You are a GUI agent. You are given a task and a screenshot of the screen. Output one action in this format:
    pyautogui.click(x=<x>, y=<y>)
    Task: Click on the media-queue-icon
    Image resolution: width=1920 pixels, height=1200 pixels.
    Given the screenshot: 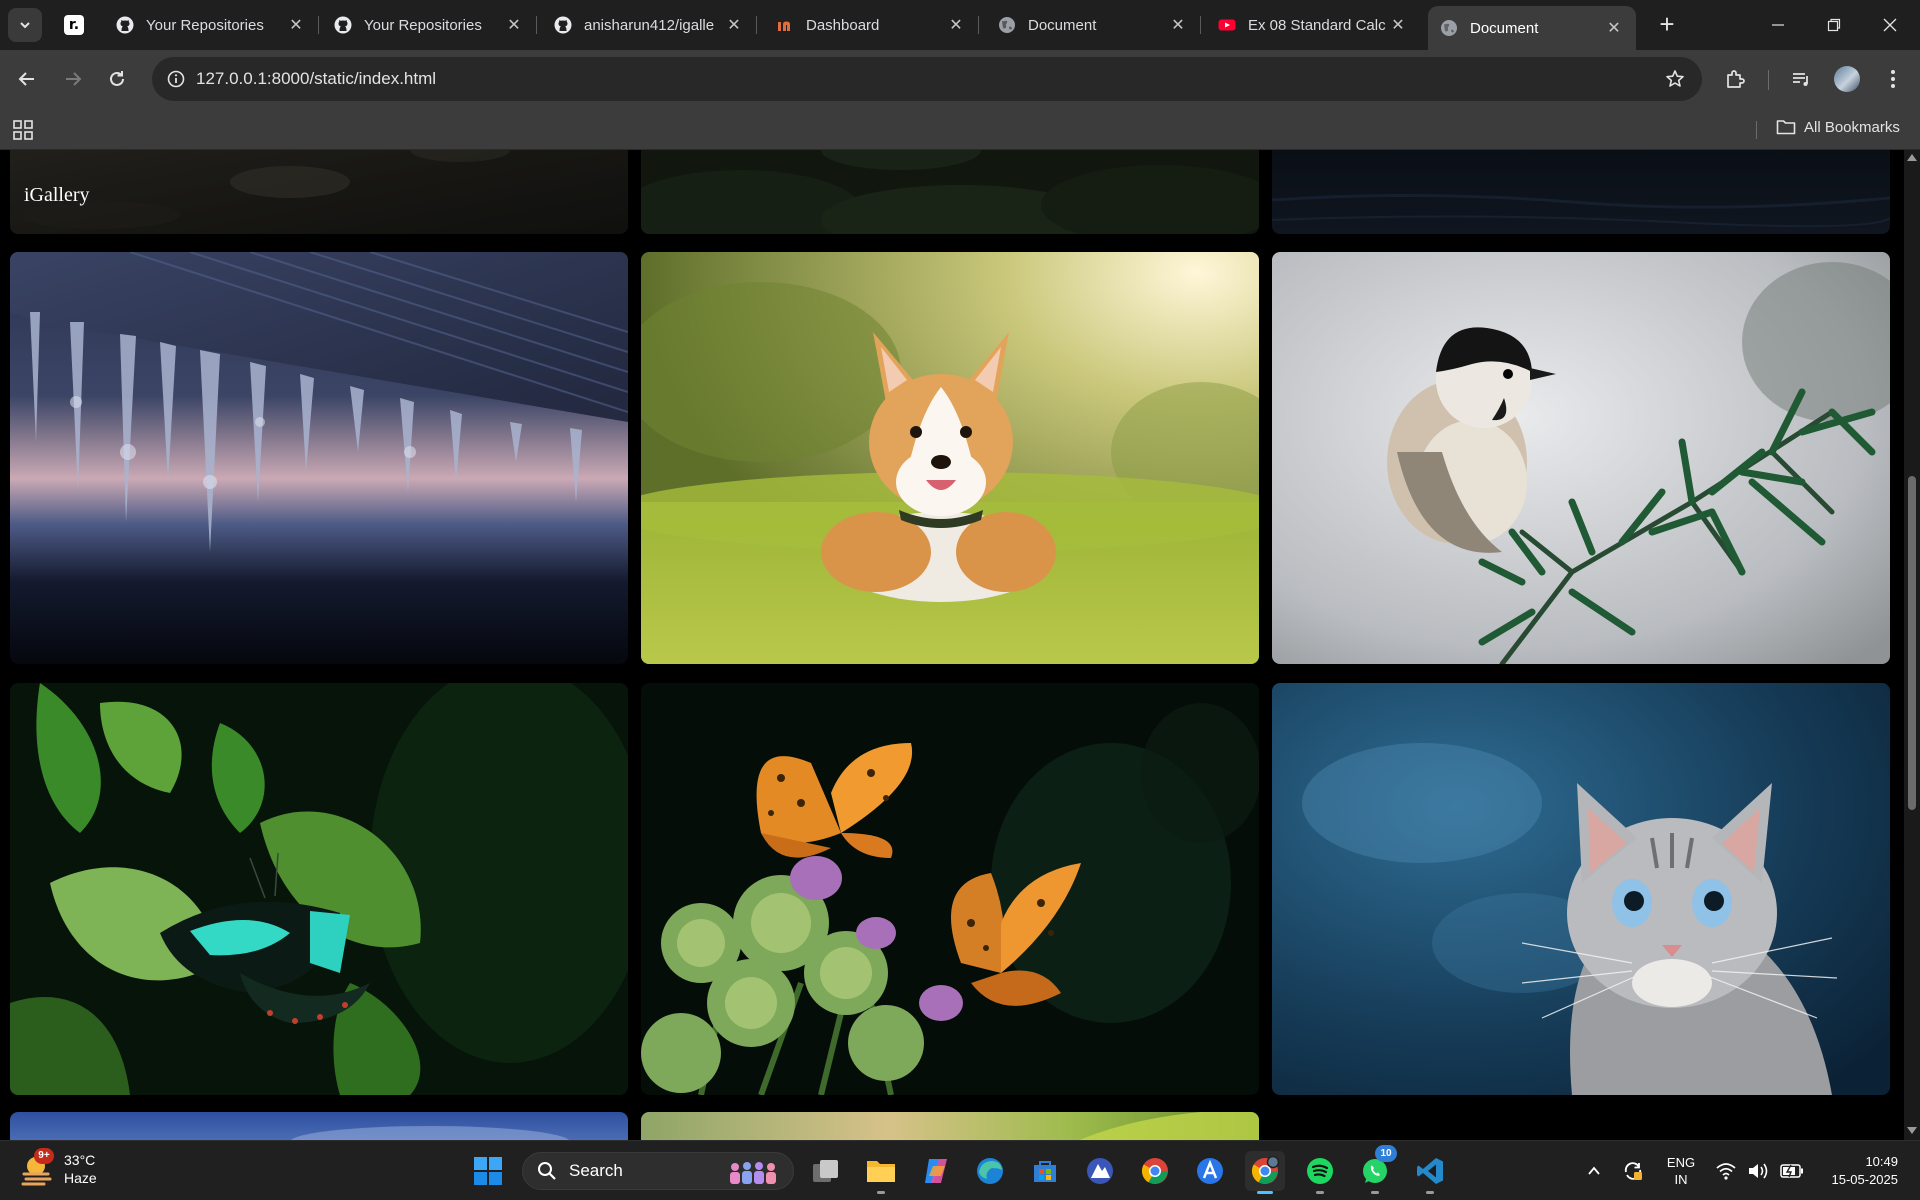 What is the action you would take?
    pyautogui.click(x=1800, y=79)
    